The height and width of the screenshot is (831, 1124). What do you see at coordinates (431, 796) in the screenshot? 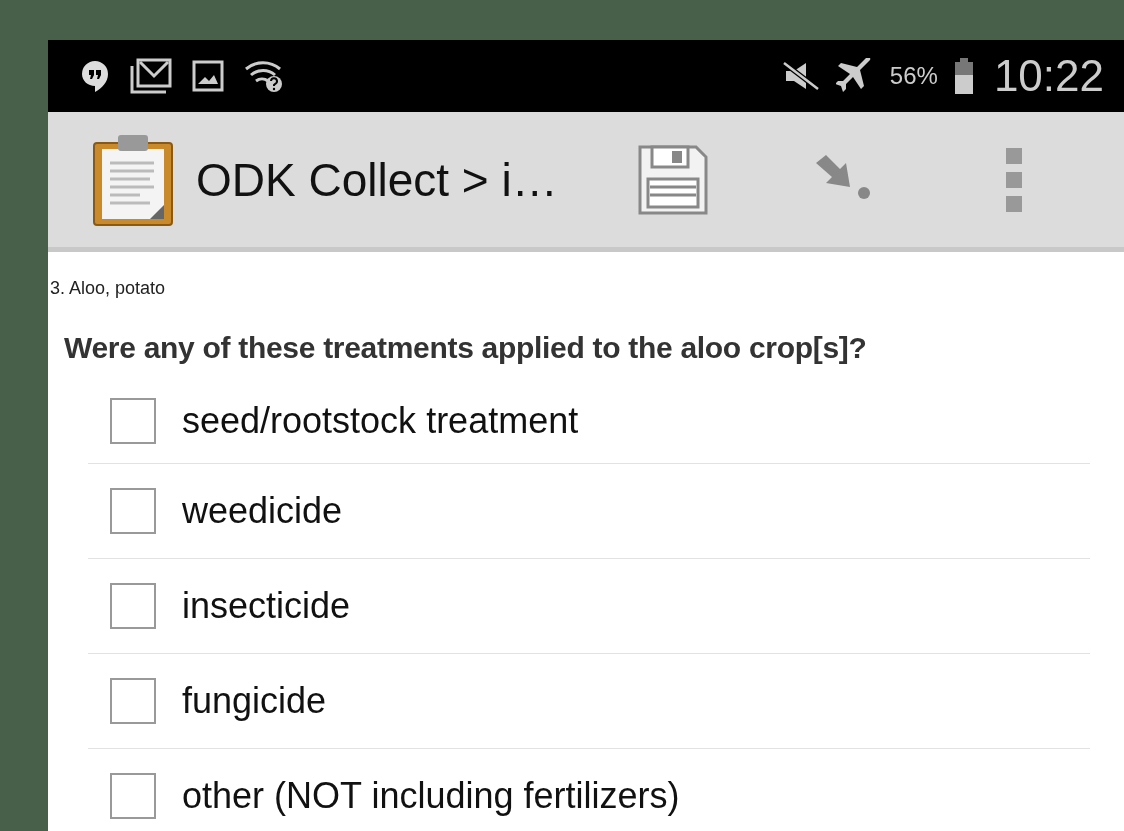
I see `option-label: other (NOT including fertilizers)` at bounding box center [431, 796].